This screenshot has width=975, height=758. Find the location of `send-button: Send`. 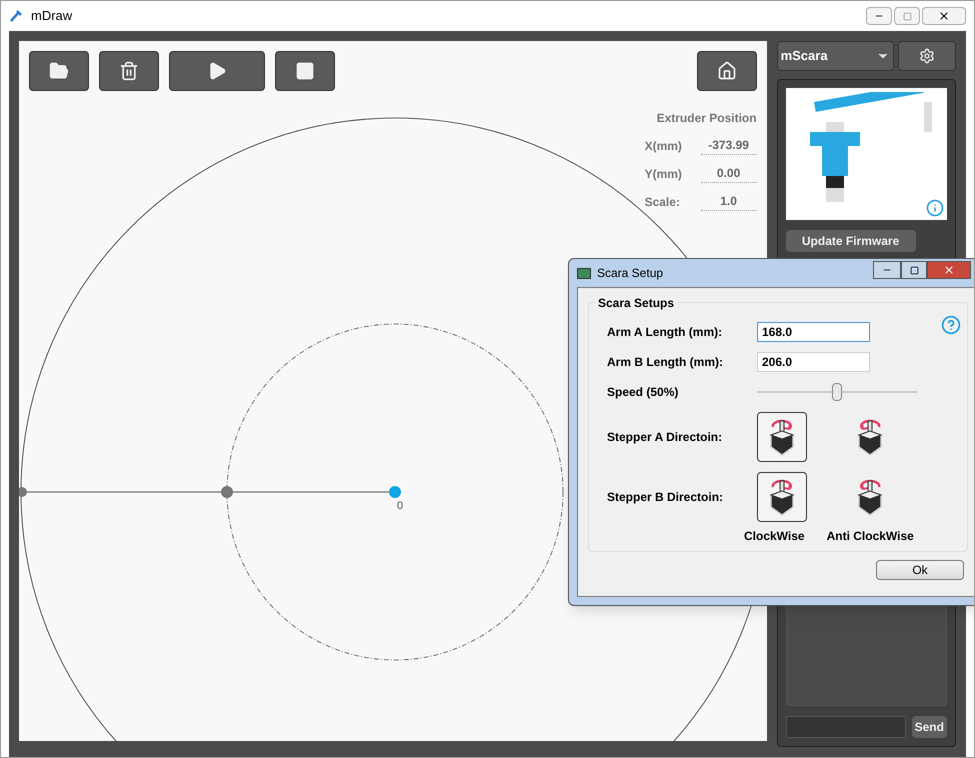

send-button: Send is located at coordinates (929, 727).